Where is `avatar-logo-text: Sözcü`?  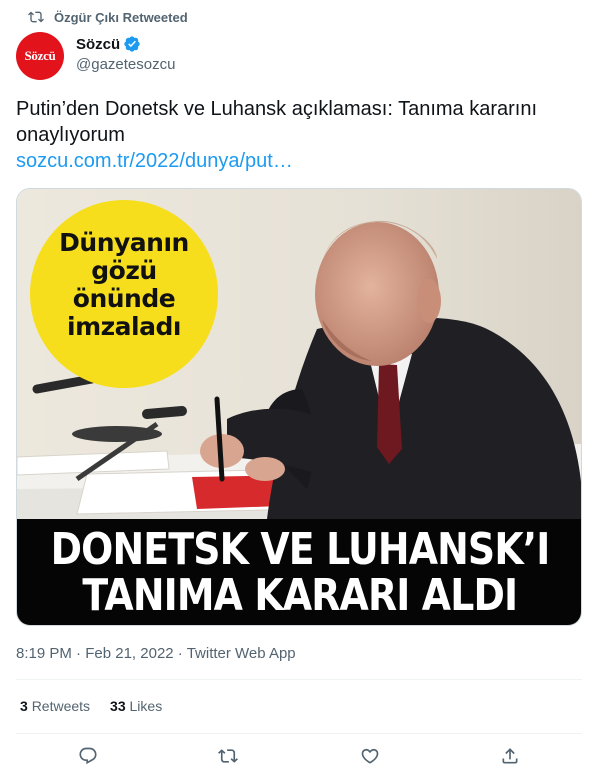 avatar-logo-text: Sözcü is located at coordinates (40, 55).